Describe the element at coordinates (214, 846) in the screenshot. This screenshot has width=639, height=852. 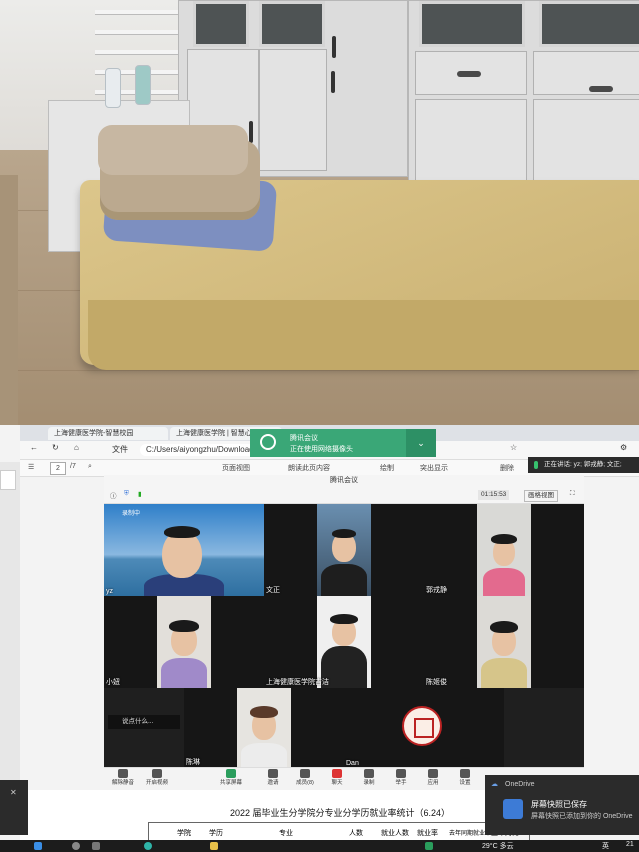
I see `explorer-icon` at that location.